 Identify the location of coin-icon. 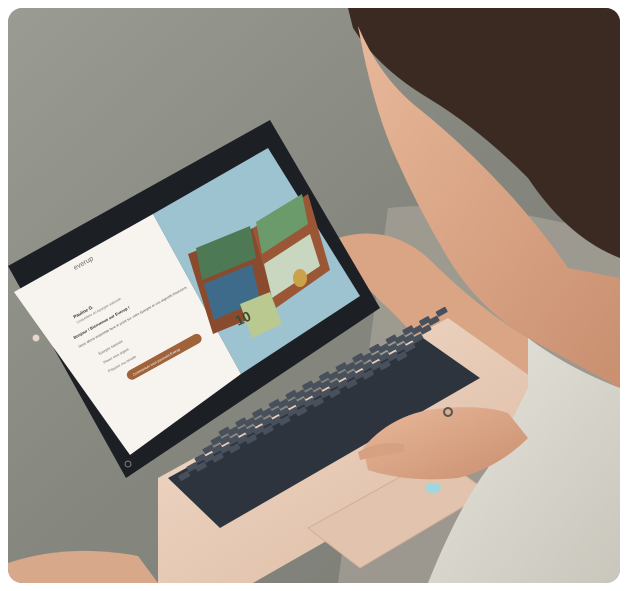
(300, 278).